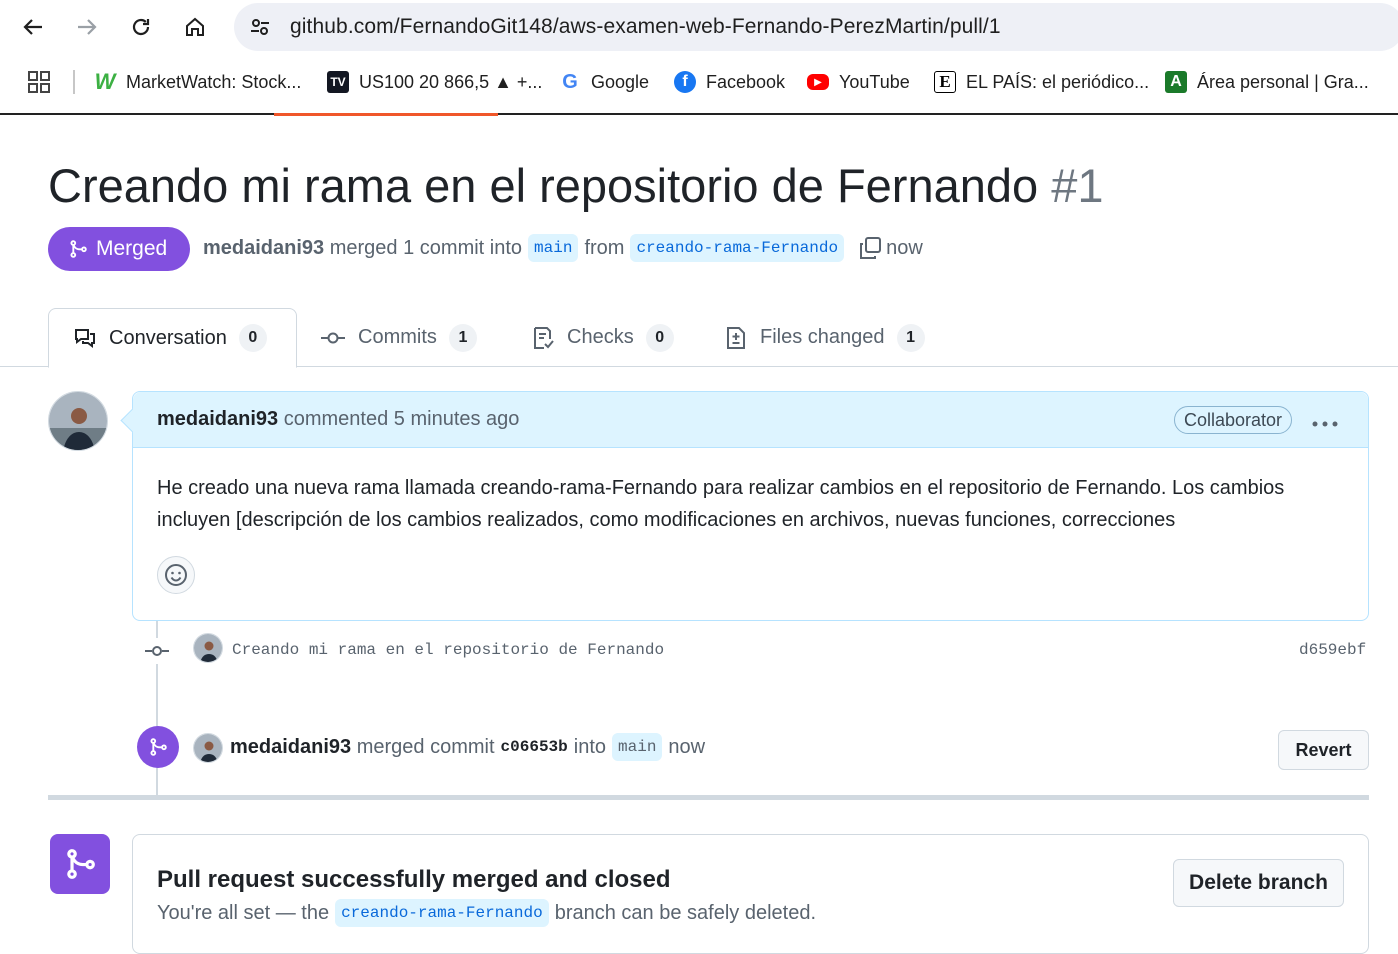  What do you see at coordinates (425, 746) in the screenshot?
I see `merge-text: merged commit` at bounding box center [425, 746].